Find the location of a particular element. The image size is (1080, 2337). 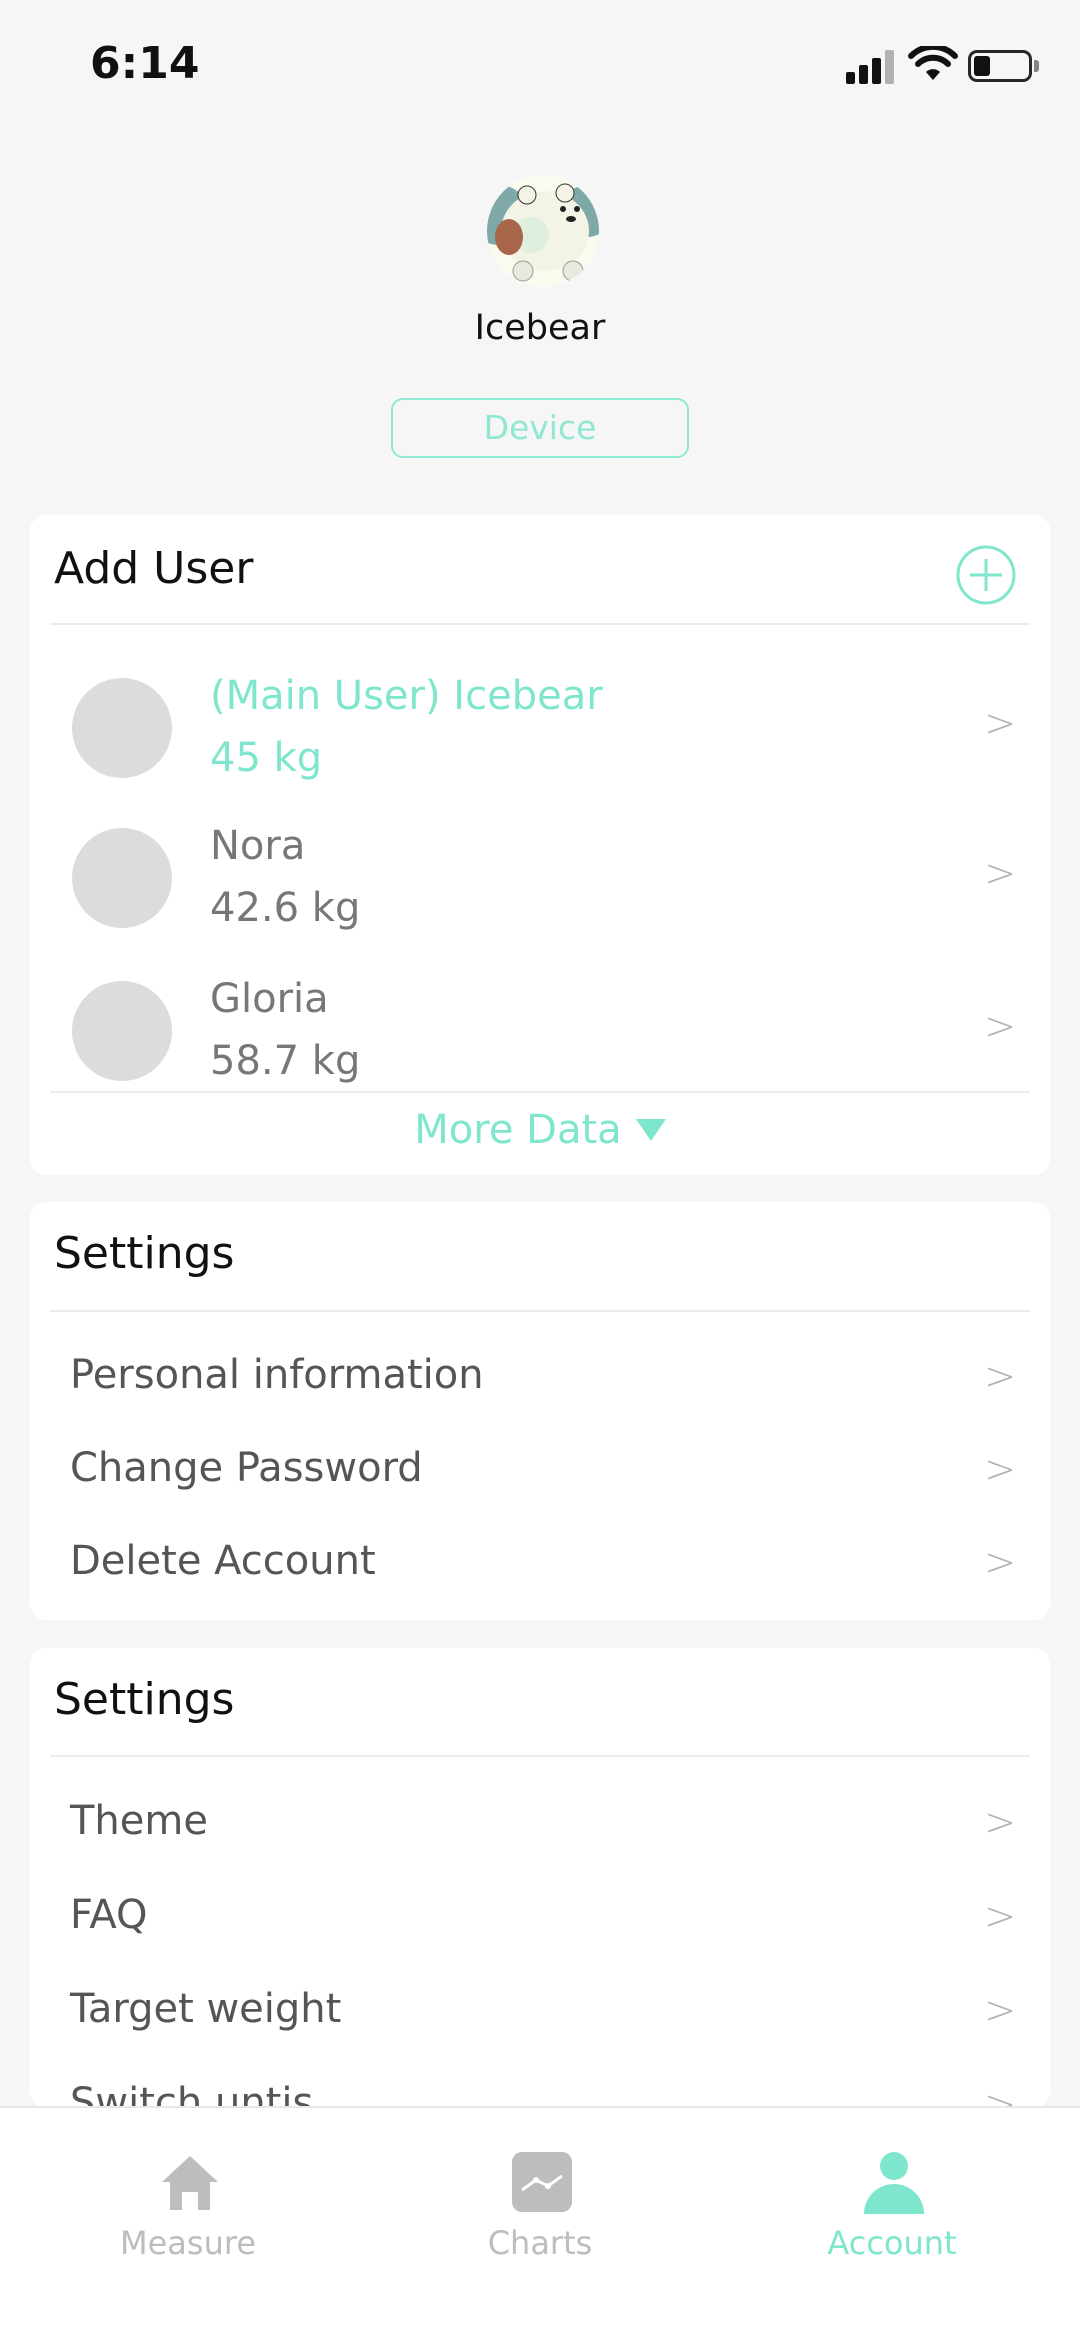

cellular-signal-icon is located at coordinates (872, 67).